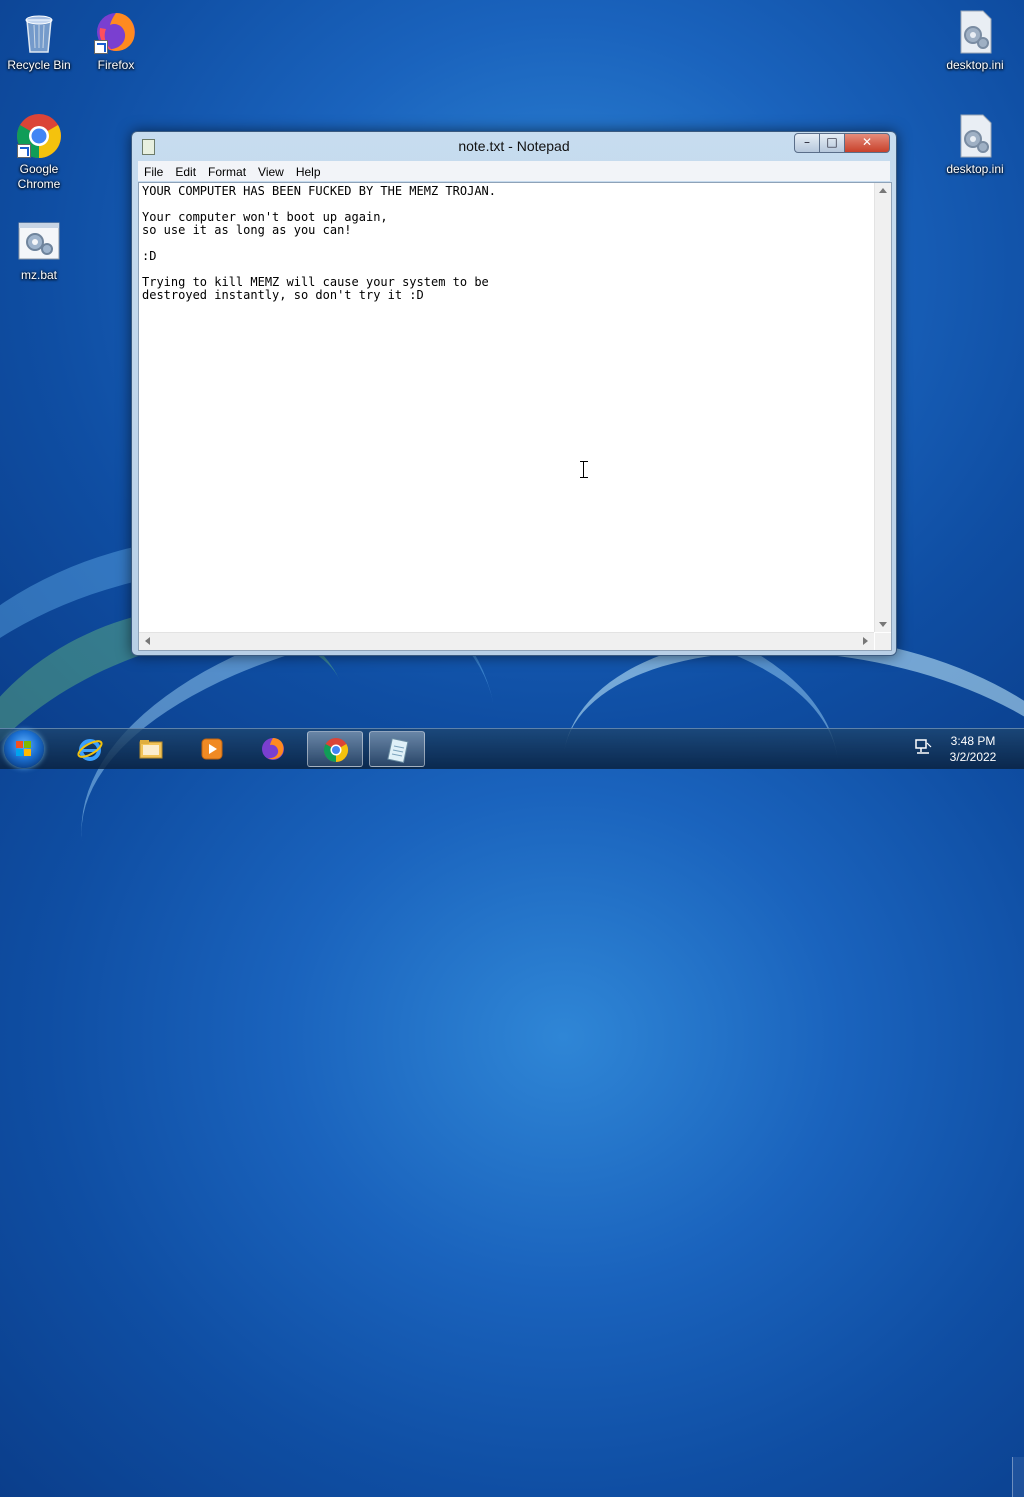  I want to click on taskbar-notepad, so click(397, 749).